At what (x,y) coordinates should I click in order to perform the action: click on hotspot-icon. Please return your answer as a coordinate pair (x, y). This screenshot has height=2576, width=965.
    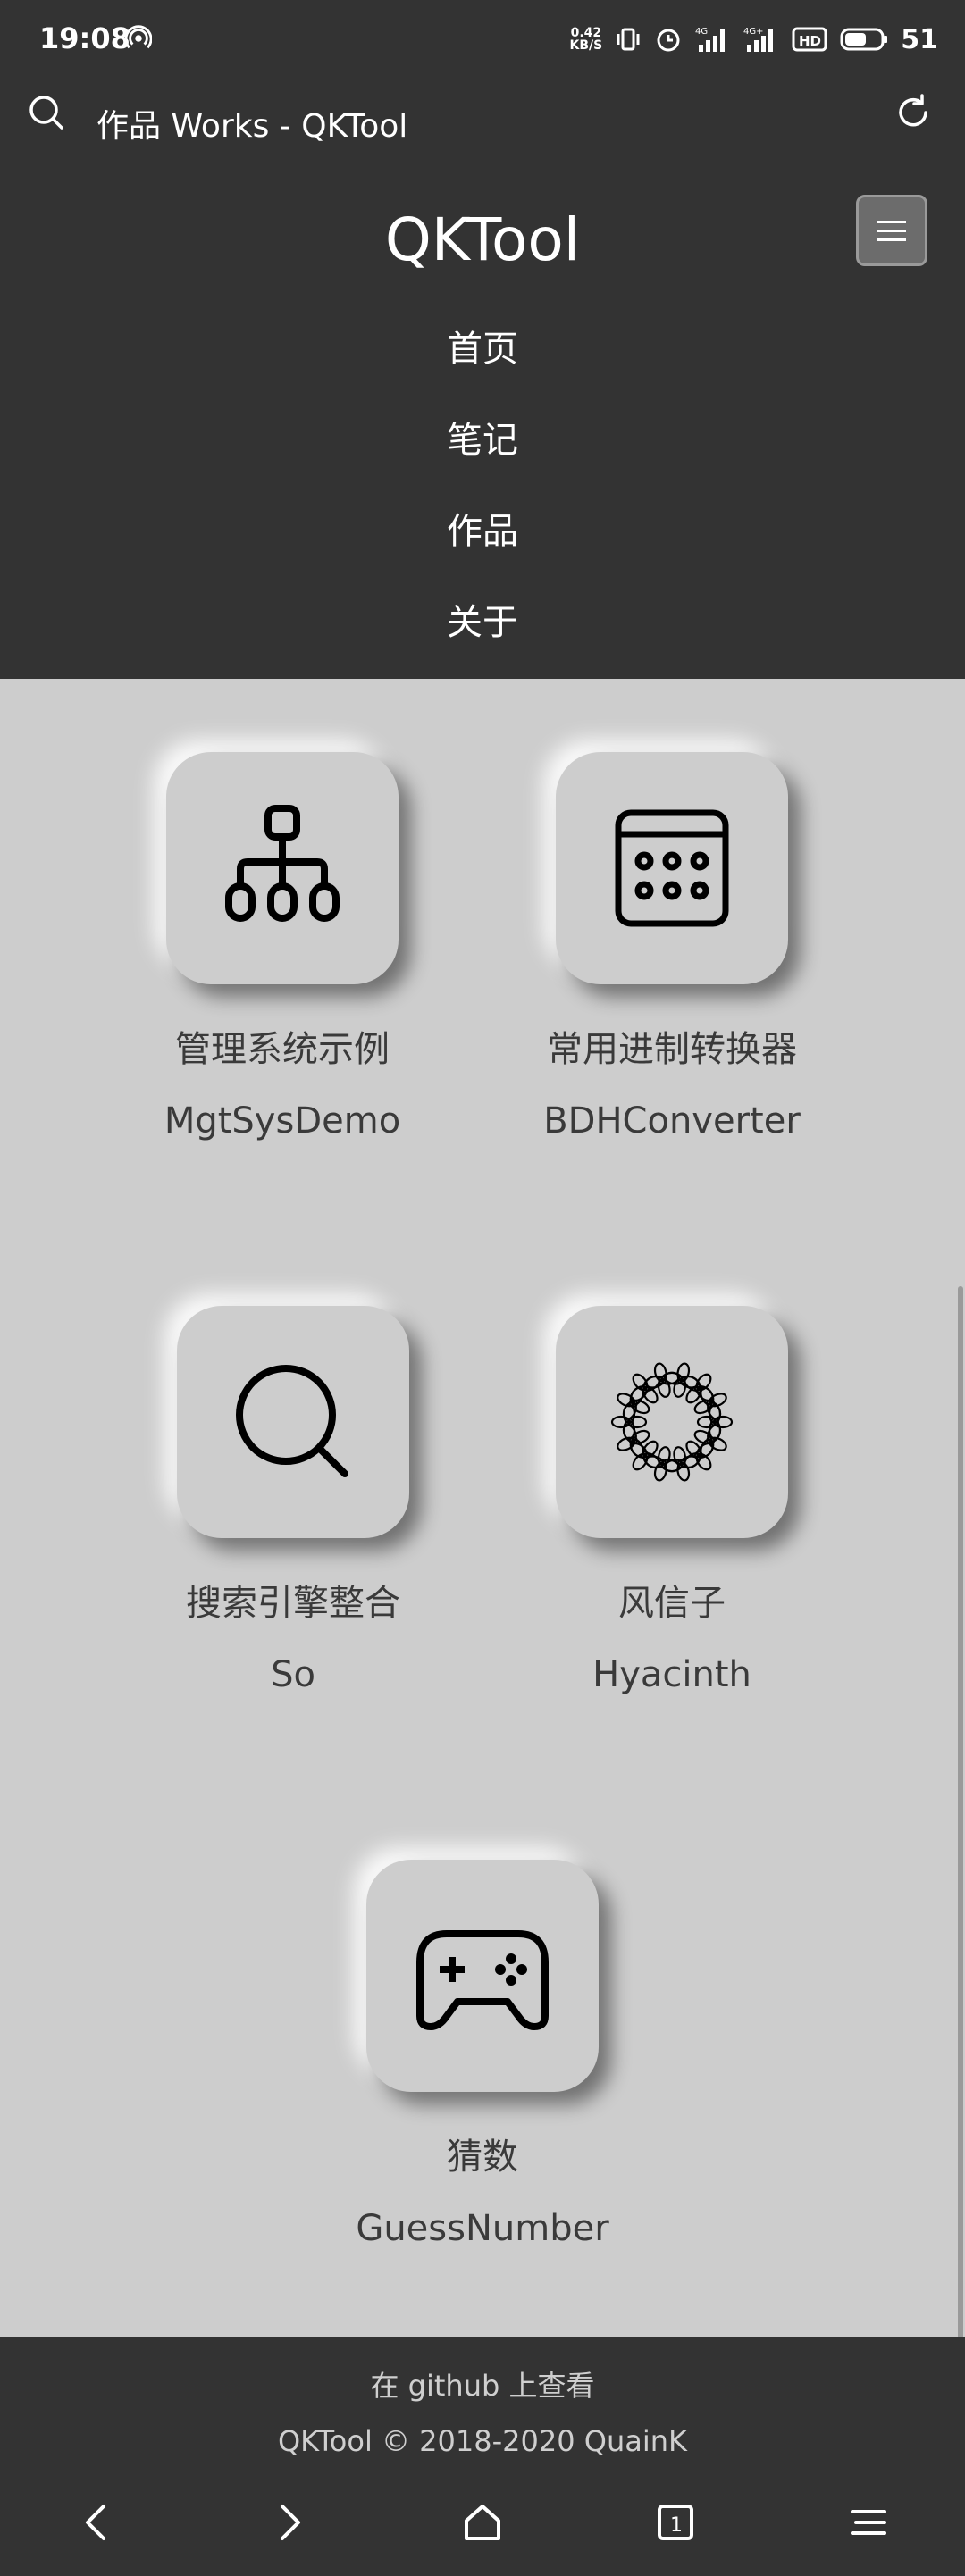
    Looking at the image, I should click on (138, 37).